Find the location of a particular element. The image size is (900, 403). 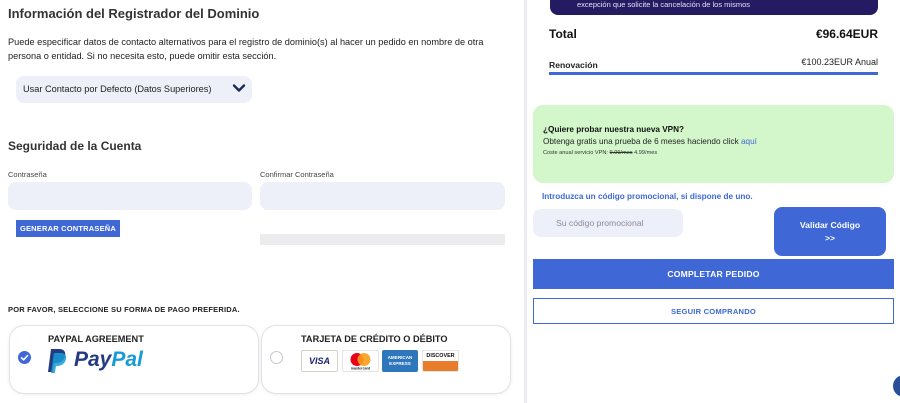

password-strength-bar is located at coordinates (382, 239).